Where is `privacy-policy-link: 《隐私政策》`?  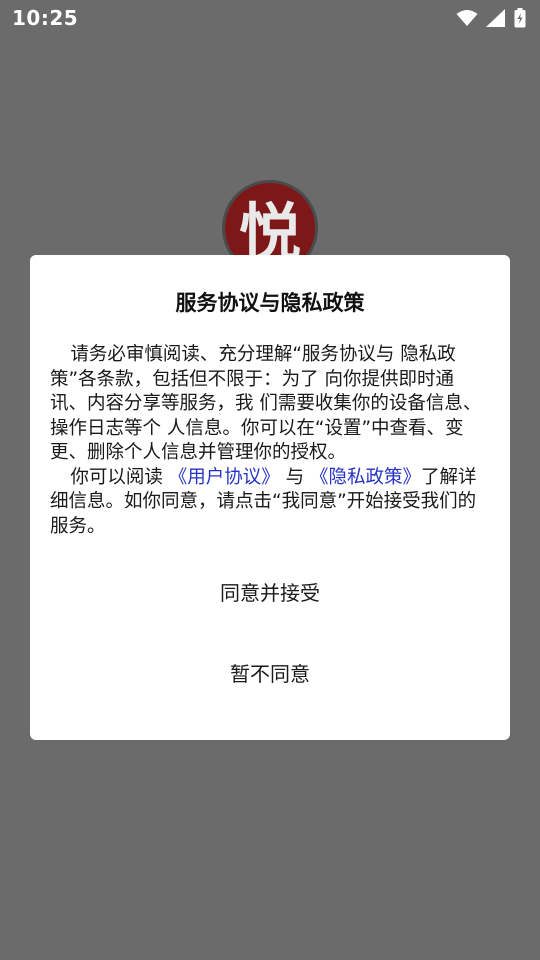 privacy-policy-link: 《隐私政策》 is located at coordinates (365, 477).